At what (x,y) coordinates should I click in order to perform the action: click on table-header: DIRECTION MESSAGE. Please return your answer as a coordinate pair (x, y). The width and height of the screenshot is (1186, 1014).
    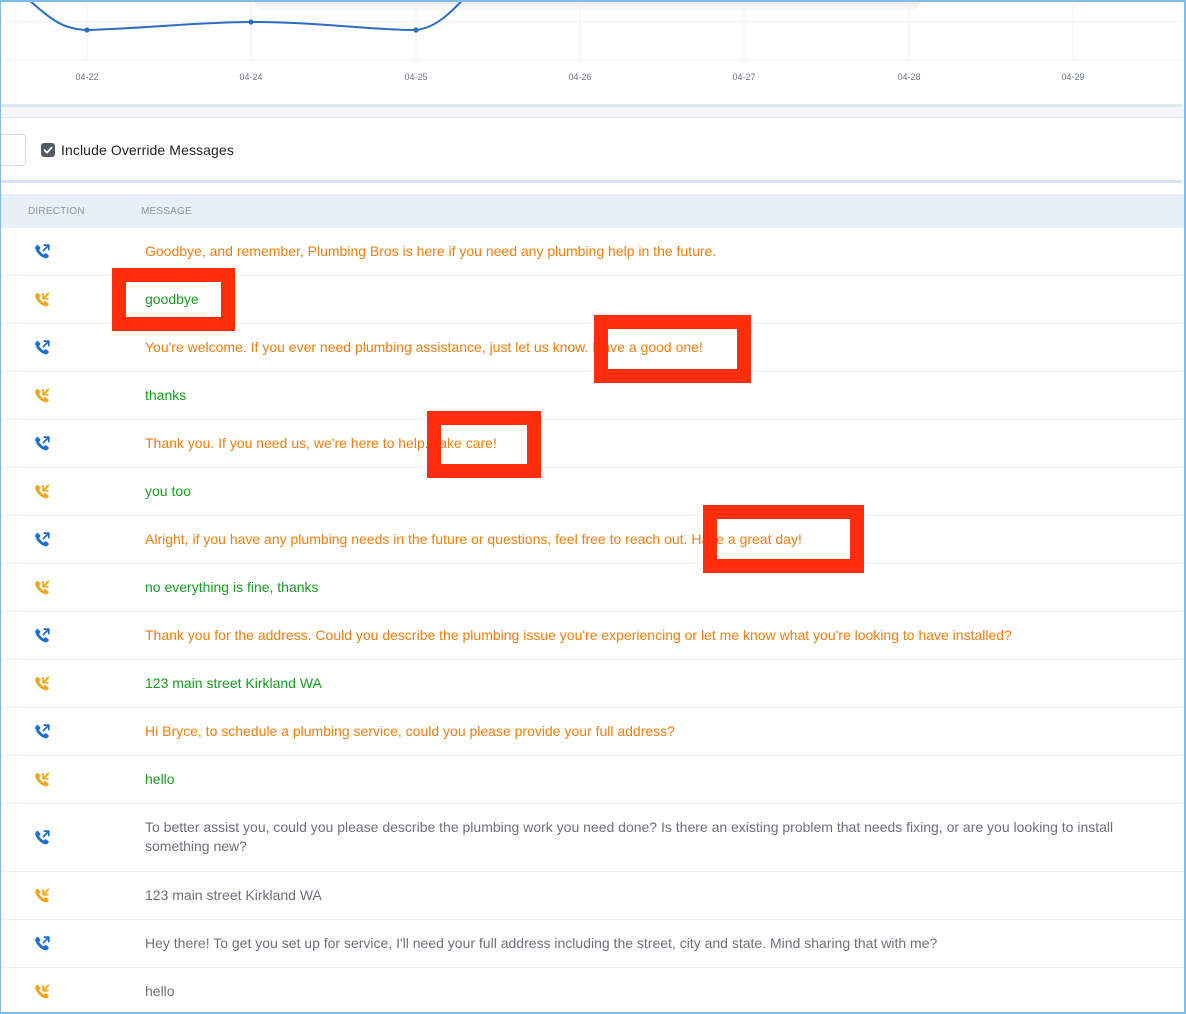
    Looking at the image, I should click on (593, 211).